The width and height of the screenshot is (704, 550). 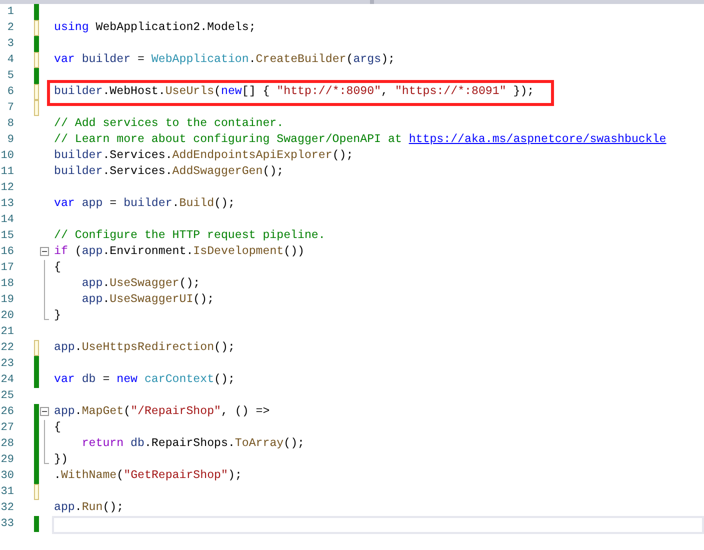 What do you see at coordinates (169, 171) in the screenshot?
I see `code-line: builder.Services.AddSwaggerGen();` at bounding box center [169, 171].